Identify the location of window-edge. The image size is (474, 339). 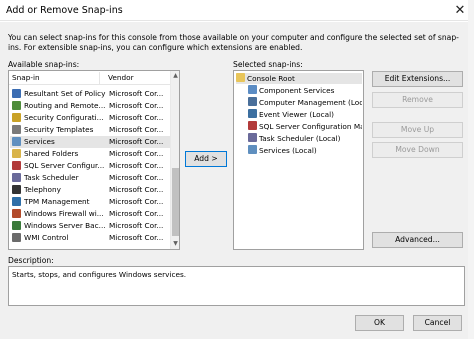
(471, 169).